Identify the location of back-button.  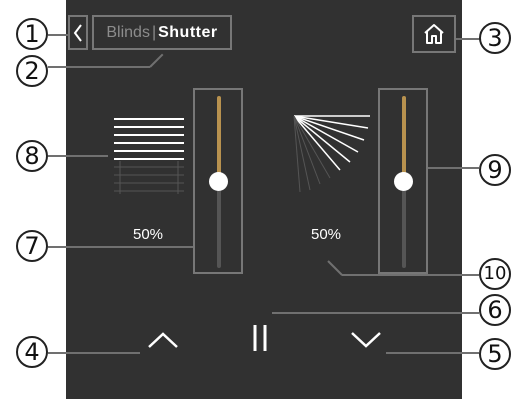
(78, 32).